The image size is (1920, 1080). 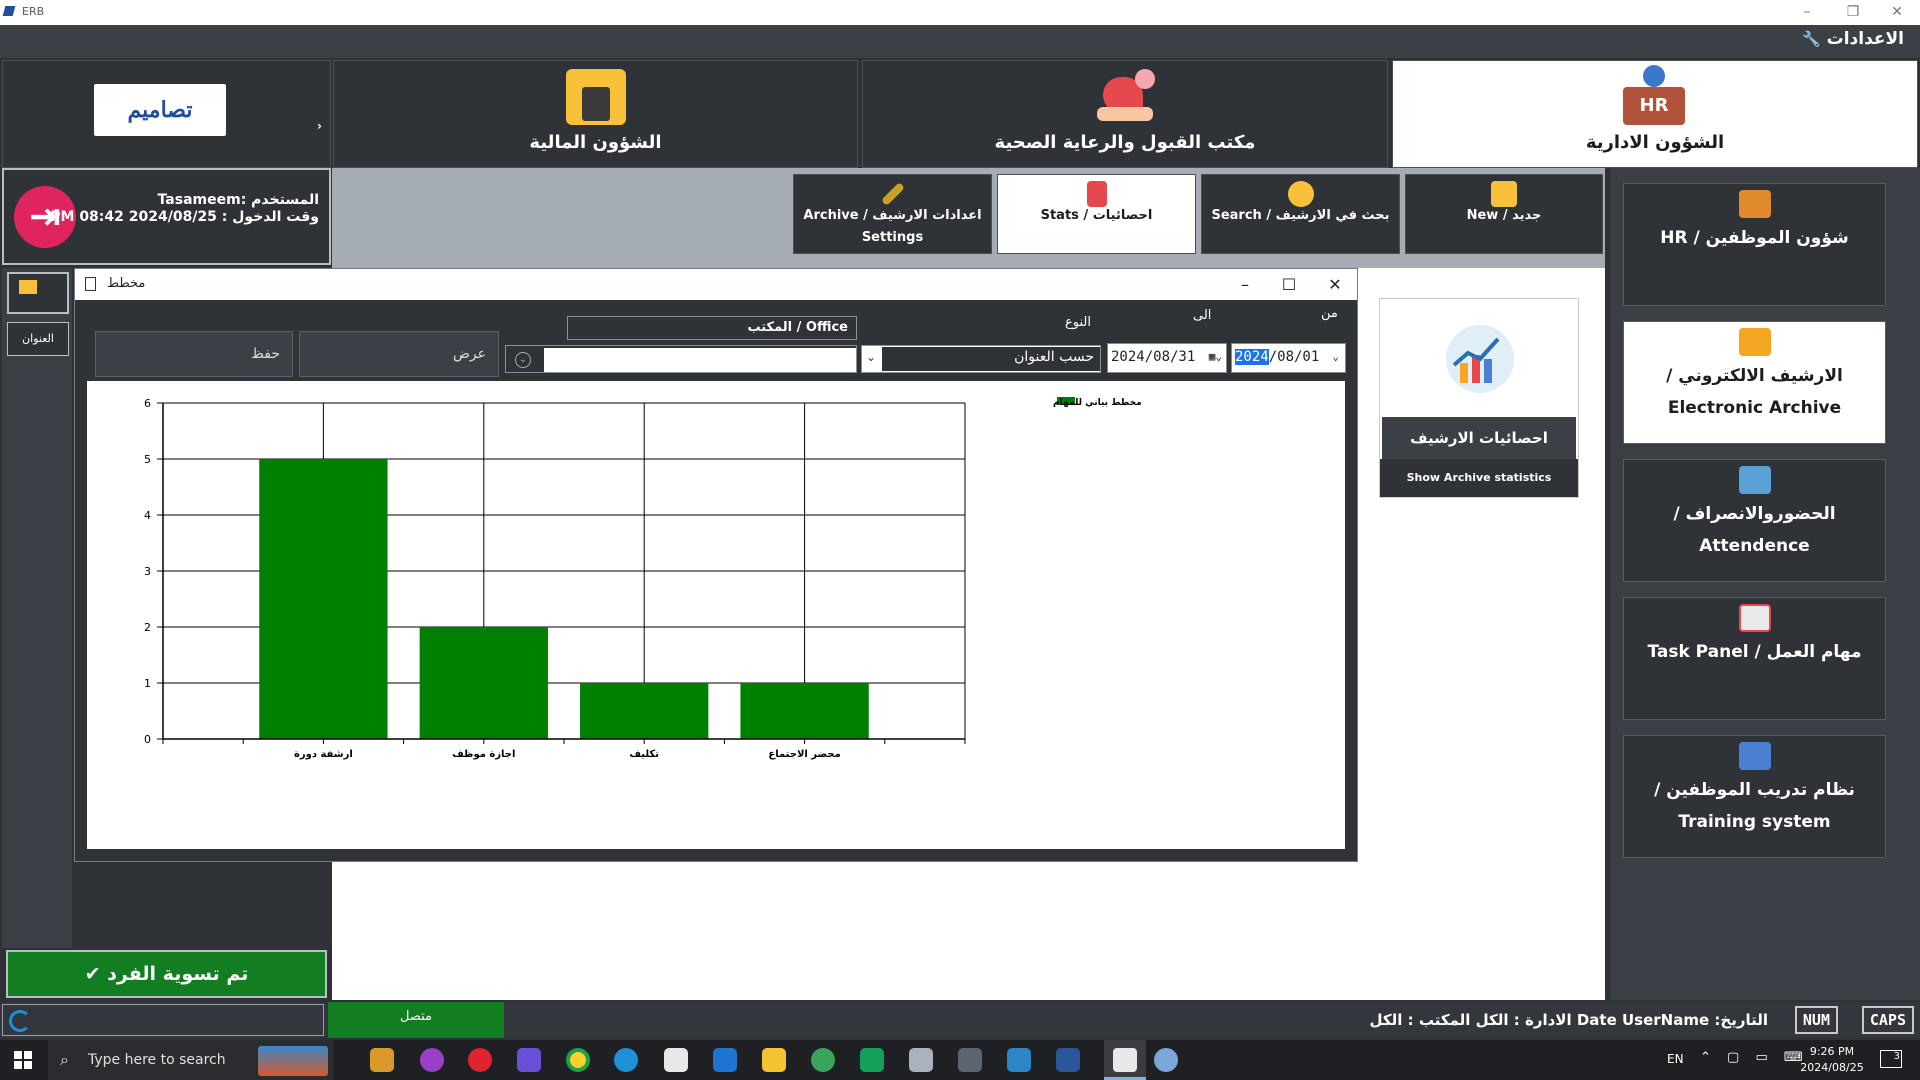 I want to click on bar, so click(x=323, y=599).